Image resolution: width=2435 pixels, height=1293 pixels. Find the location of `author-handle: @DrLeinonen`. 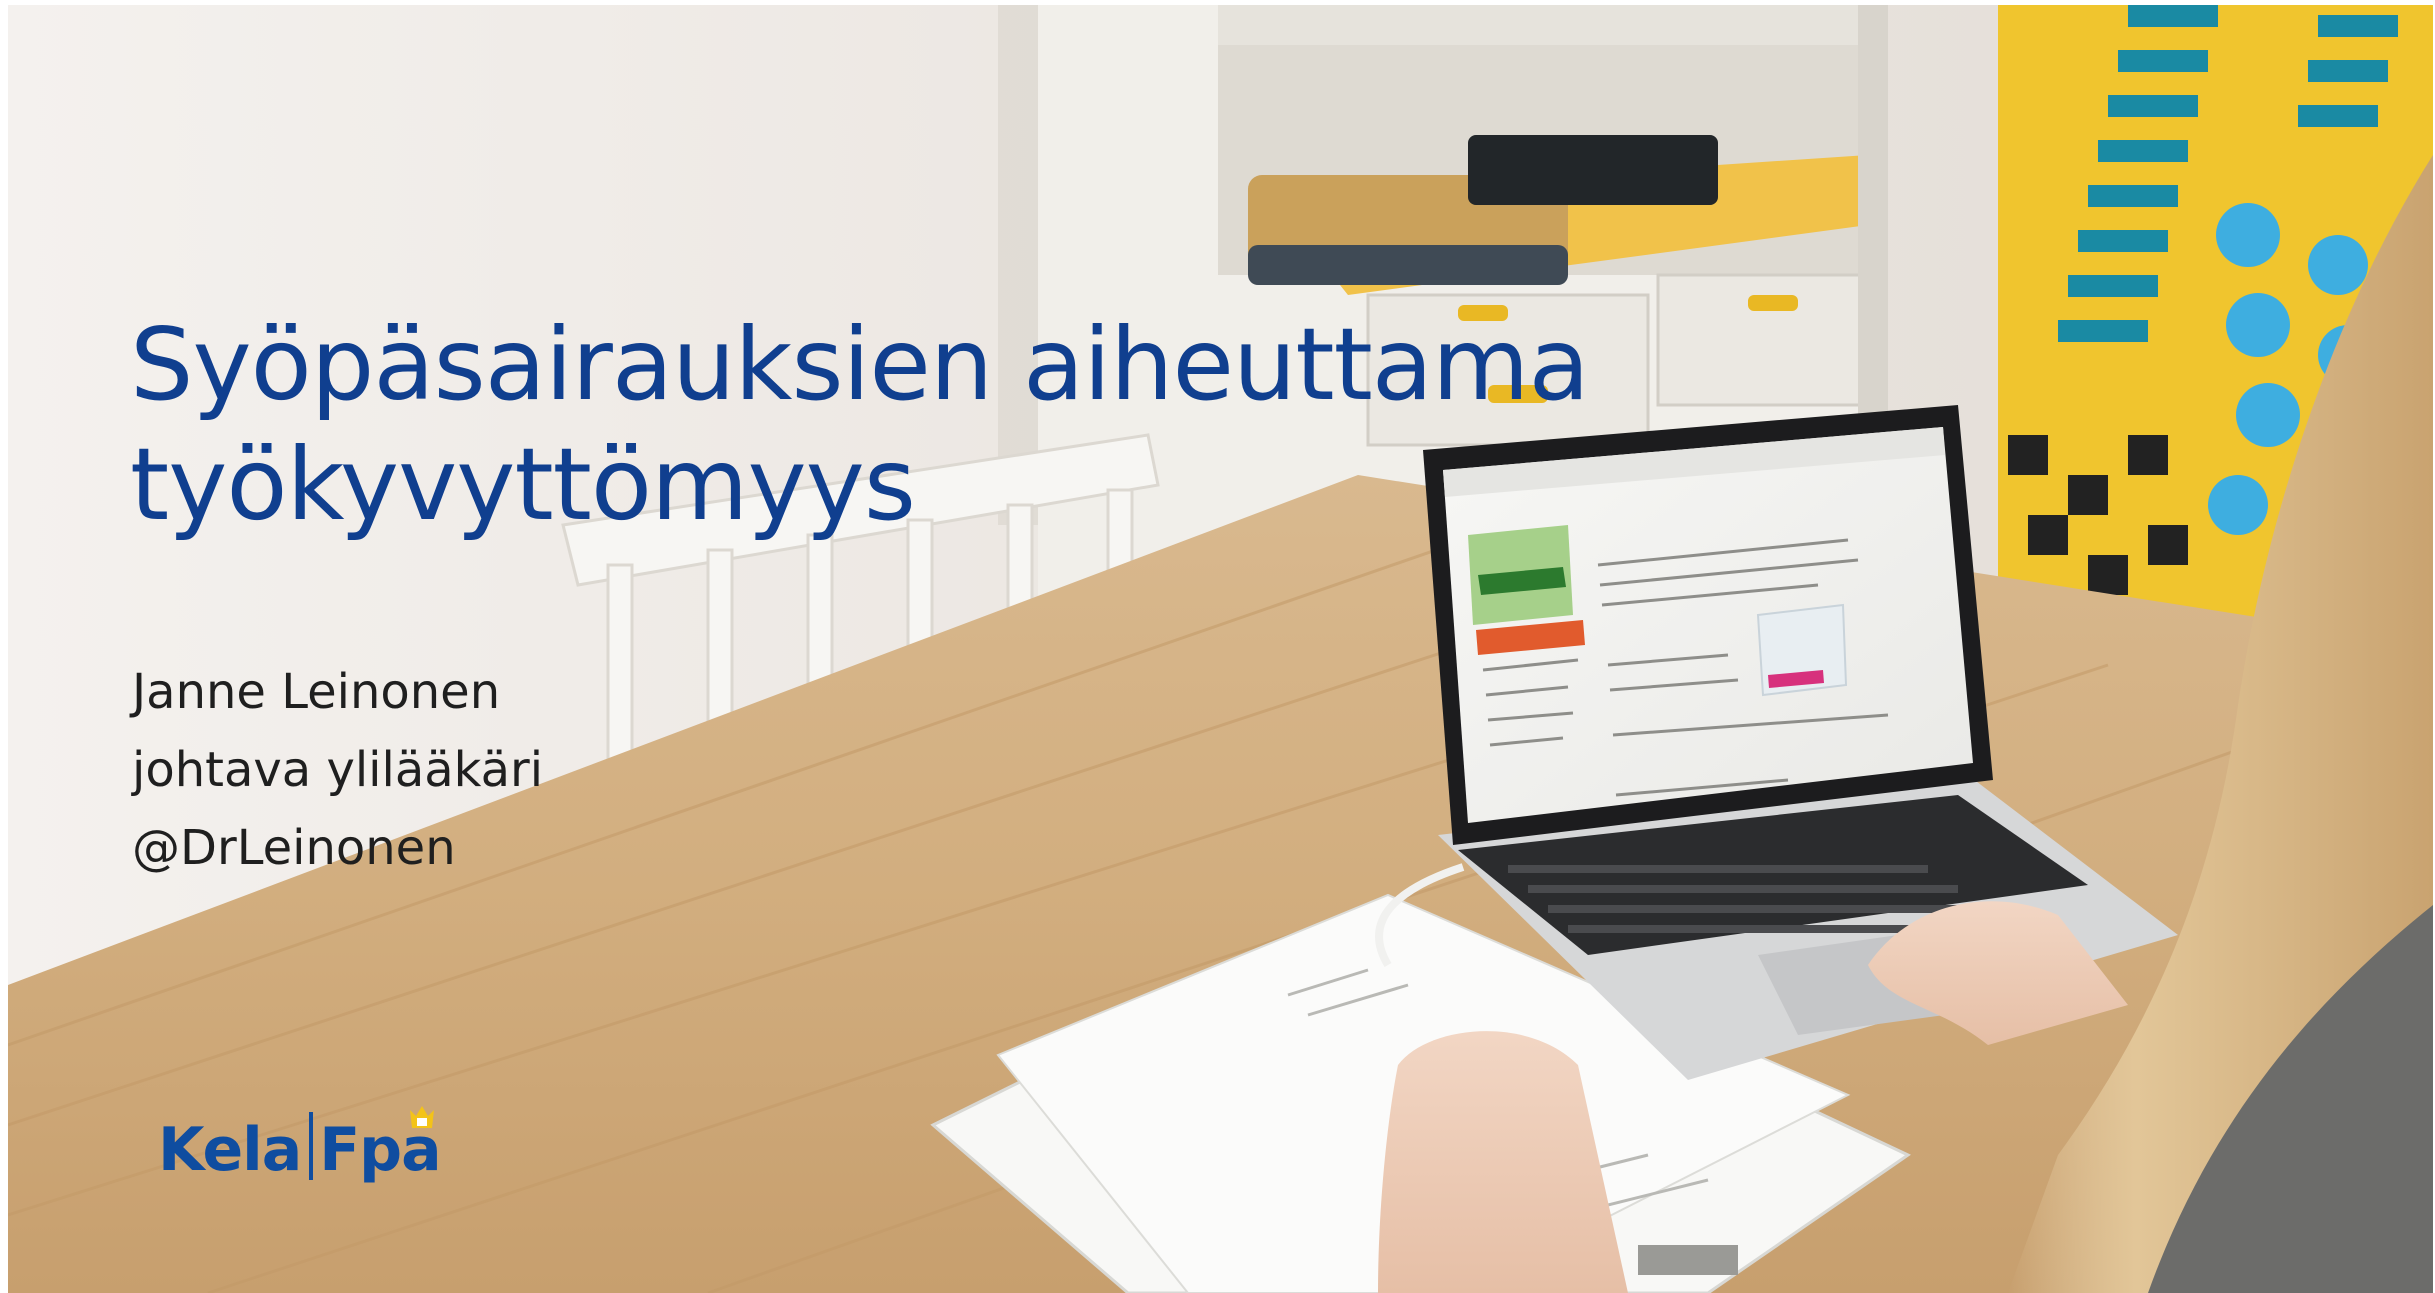

author-handle: @DrLeinonen is located at coordinates (294, 848).